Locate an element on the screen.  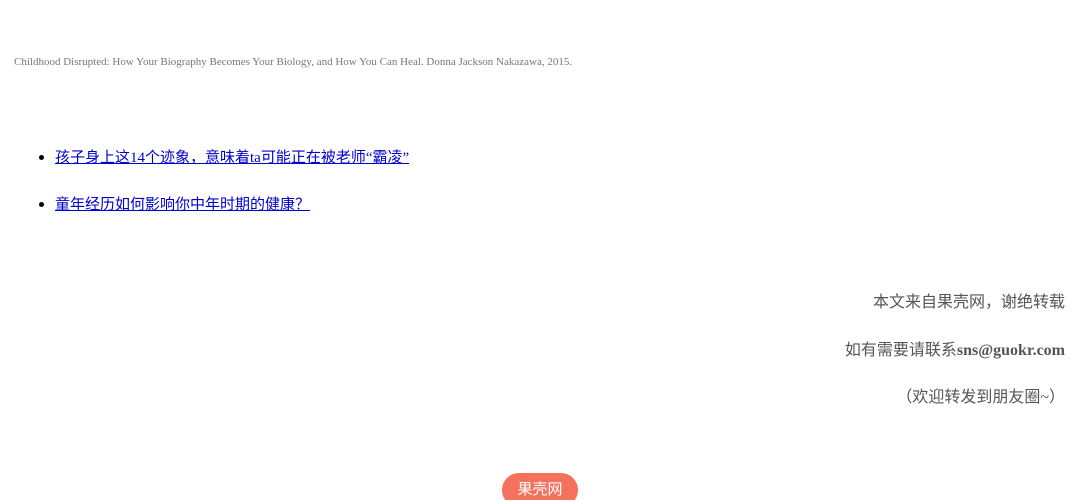
list-item: 童年经历如何影响你中年时期的健康？ is located at coordinates (232, 214).